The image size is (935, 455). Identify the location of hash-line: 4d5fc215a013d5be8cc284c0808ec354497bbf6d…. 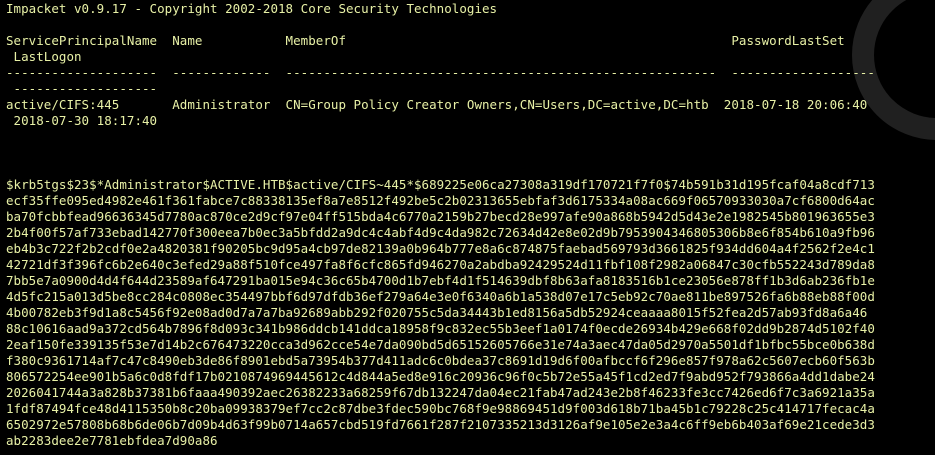
(440, 296).